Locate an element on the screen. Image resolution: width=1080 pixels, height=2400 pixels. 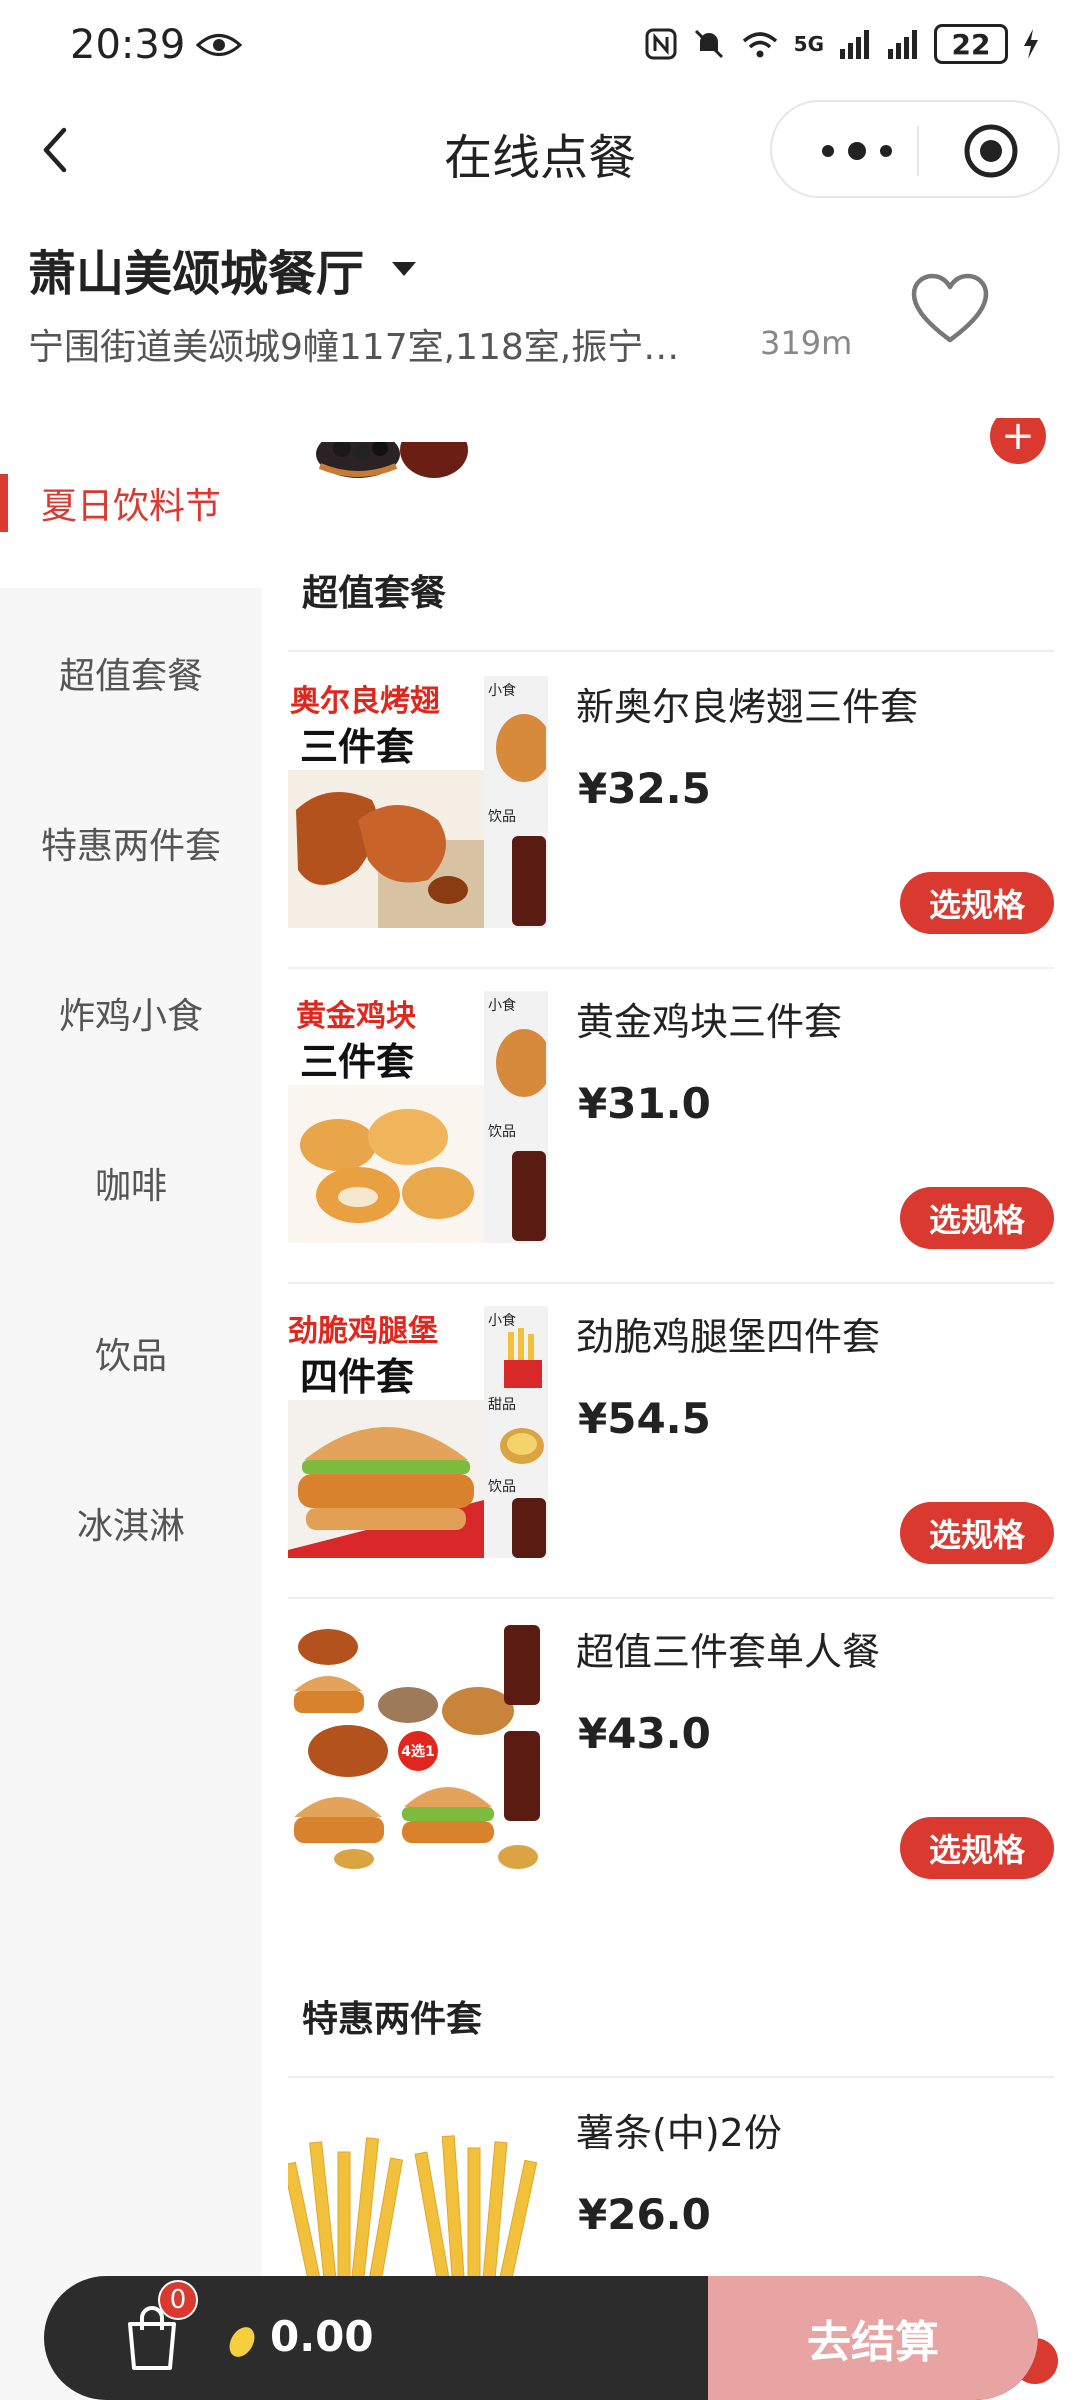
sidebar-item-two-piece: 特惠两件套 is located at coordinates (131, 843).